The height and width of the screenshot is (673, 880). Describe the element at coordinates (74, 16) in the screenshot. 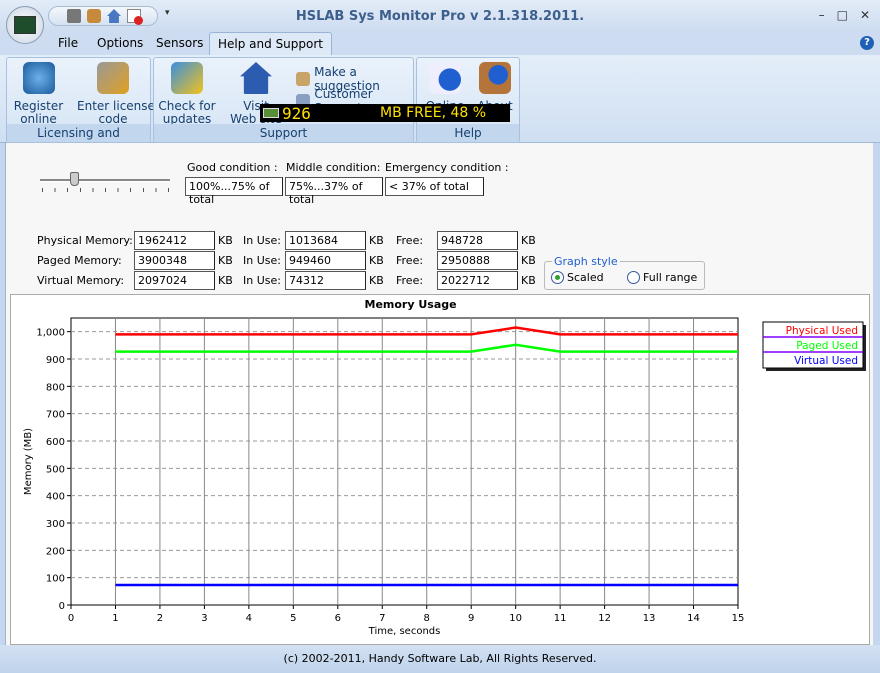

I see `save-icon` at that location.